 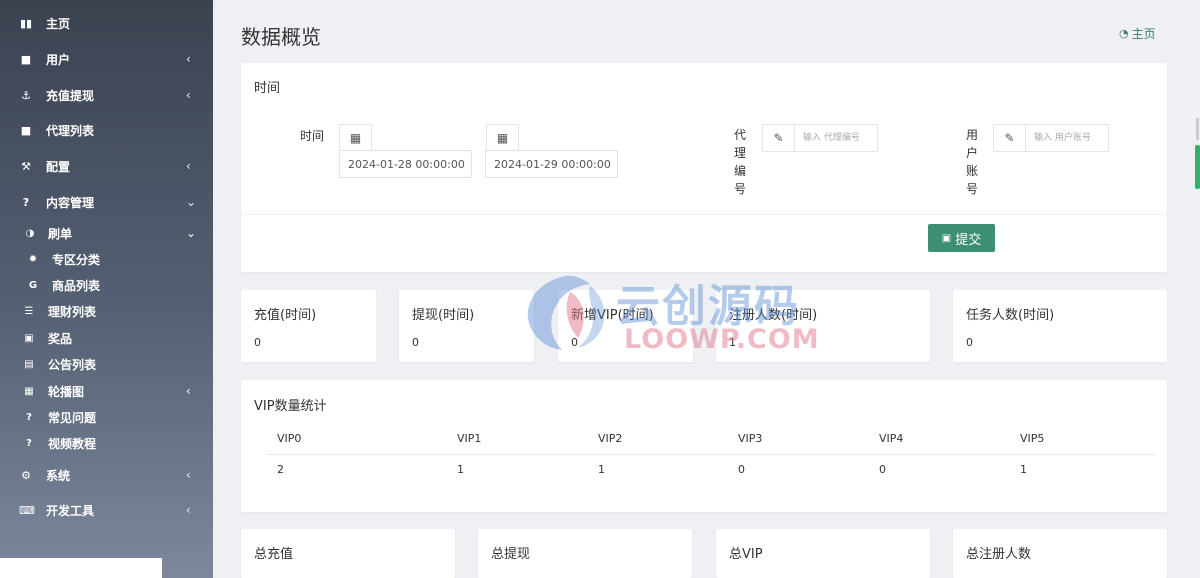 What do you see at coordinates (1067, 138) in the screenshot?
I see `user-account-input` at bounding box center [1067, 138].